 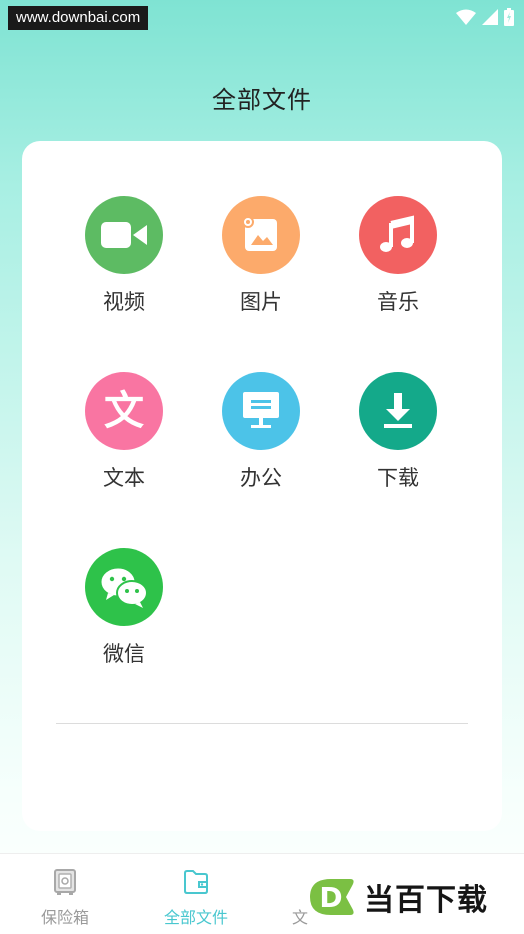 I want to click on category-wechat-circle, so click(x=124, y=587).